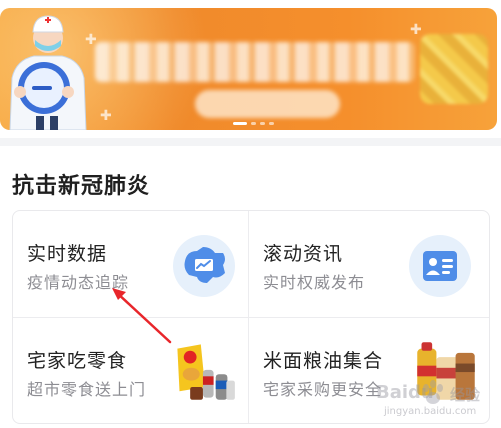 Image resolution: width=501 pixels, height=428 pixels. I want to click on tile-title: 米面粮油集合, so click(323, 361).